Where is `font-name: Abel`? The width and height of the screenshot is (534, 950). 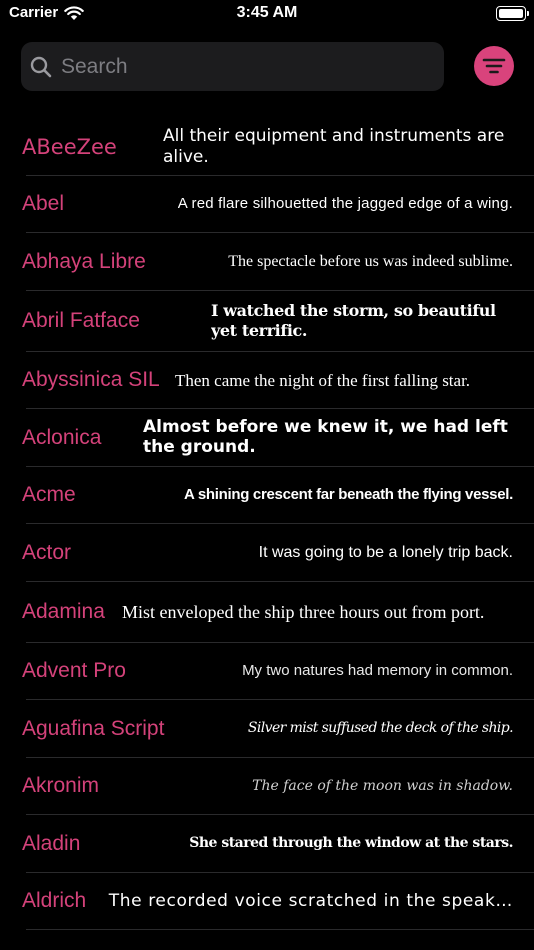
font-name: Abel is located at coordinates (43, 204).